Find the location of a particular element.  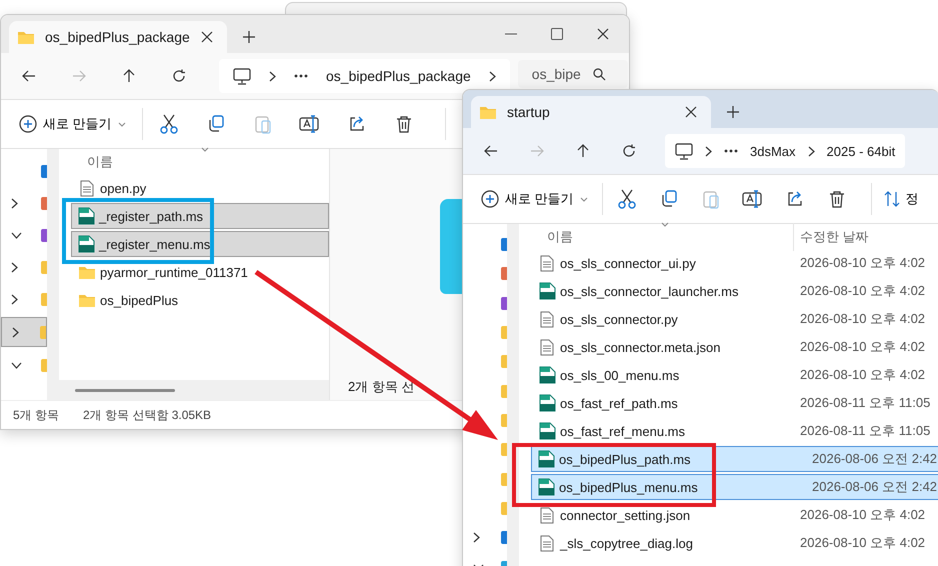

file-row: os_sls_connector.py 2026-08-10 오후 4:02 is located at coordinates (728, 319).